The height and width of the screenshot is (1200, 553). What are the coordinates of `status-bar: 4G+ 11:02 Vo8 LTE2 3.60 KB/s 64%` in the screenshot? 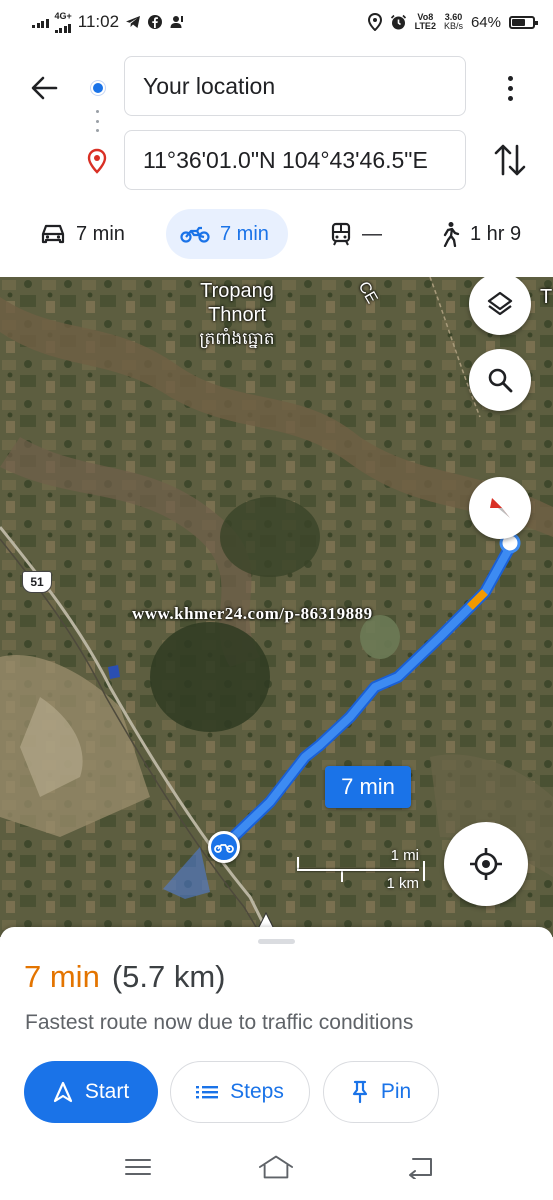 It's located at (276, 22).